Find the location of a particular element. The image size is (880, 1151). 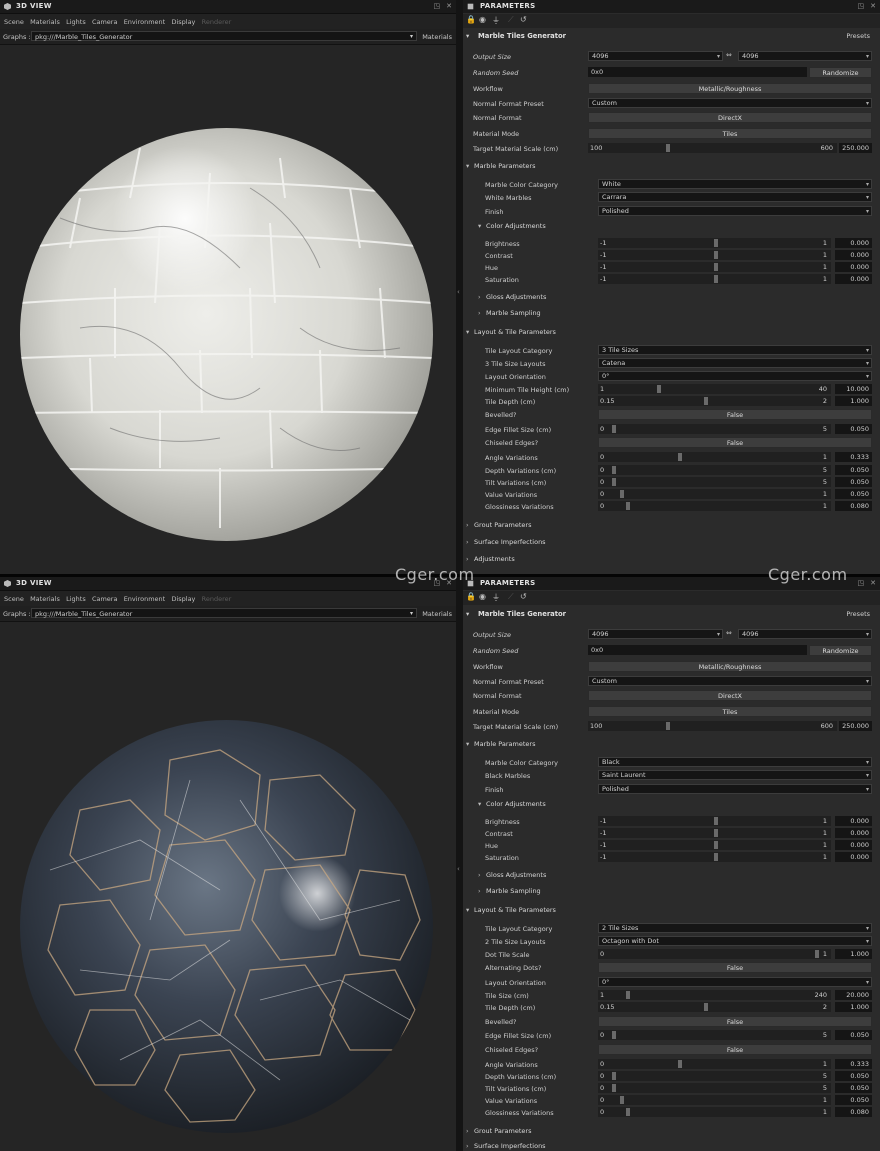

grout-params-section: › Grout Parameters is located at coordinates (671, 525).